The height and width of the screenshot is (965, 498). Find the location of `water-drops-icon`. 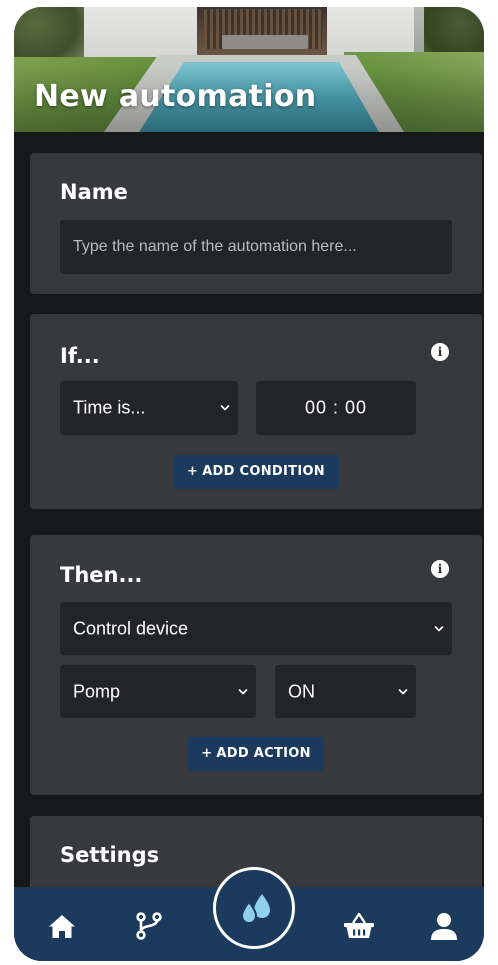

water-drops-icon is located at coordinates (255, 909).